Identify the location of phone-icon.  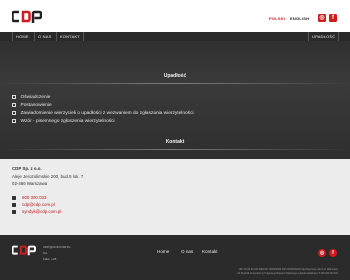
(14, 197).